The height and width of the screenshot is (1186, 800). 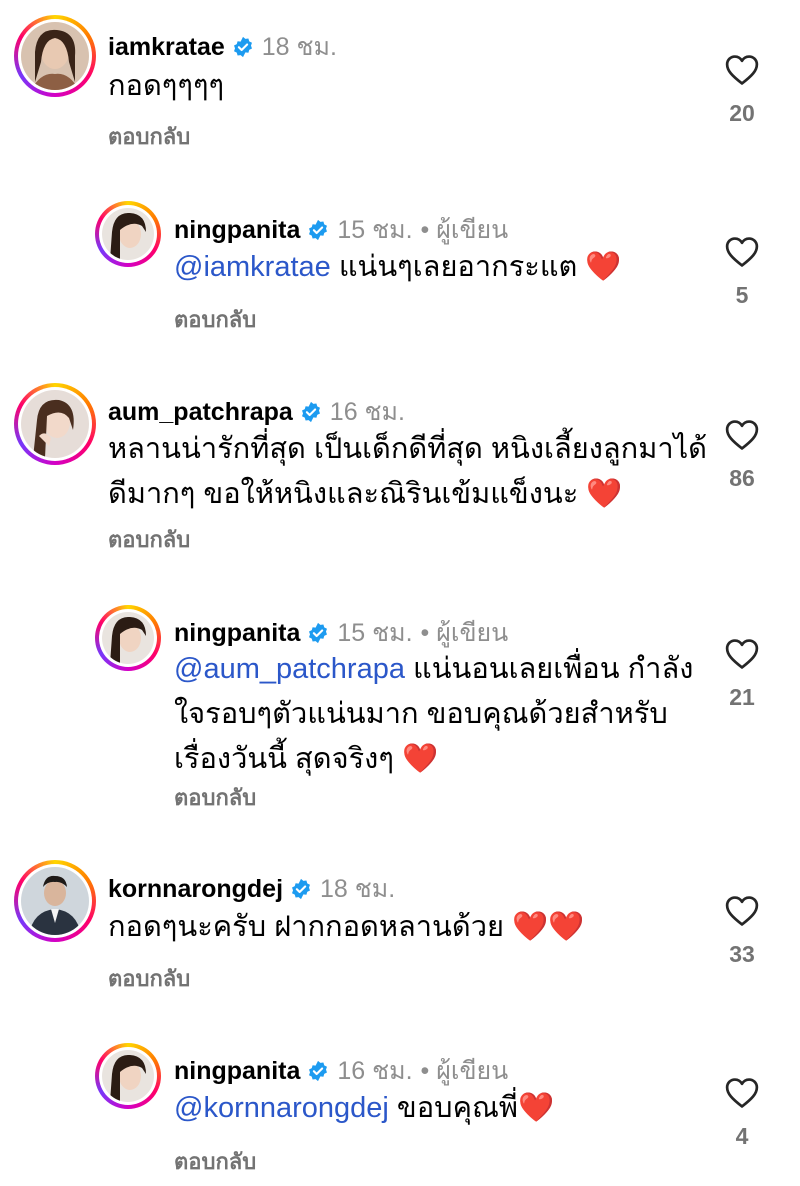 I want to click on mention-link: @iamkratae, so click(x=252, y=267).